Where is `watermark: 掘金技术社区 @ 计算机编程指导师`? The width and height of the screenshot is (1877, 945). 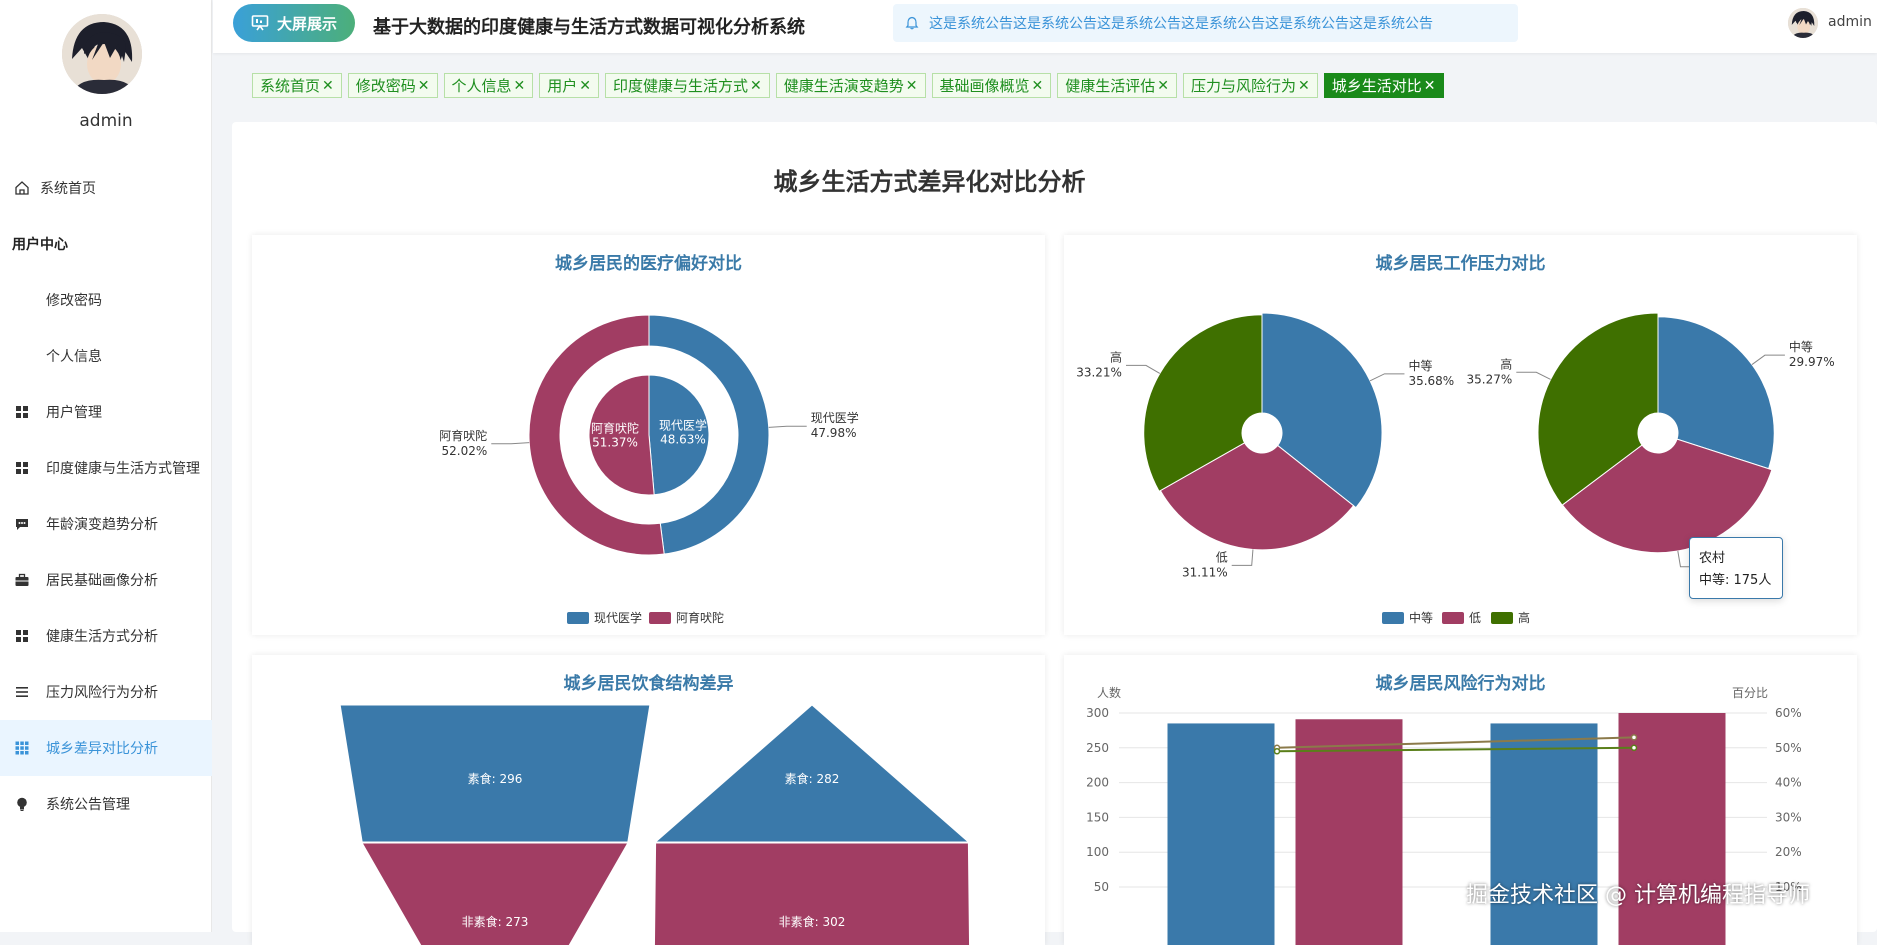
watermark: 掘金技术社区 @ 计算机编程指导师 is located at coordinates (1638, 895).